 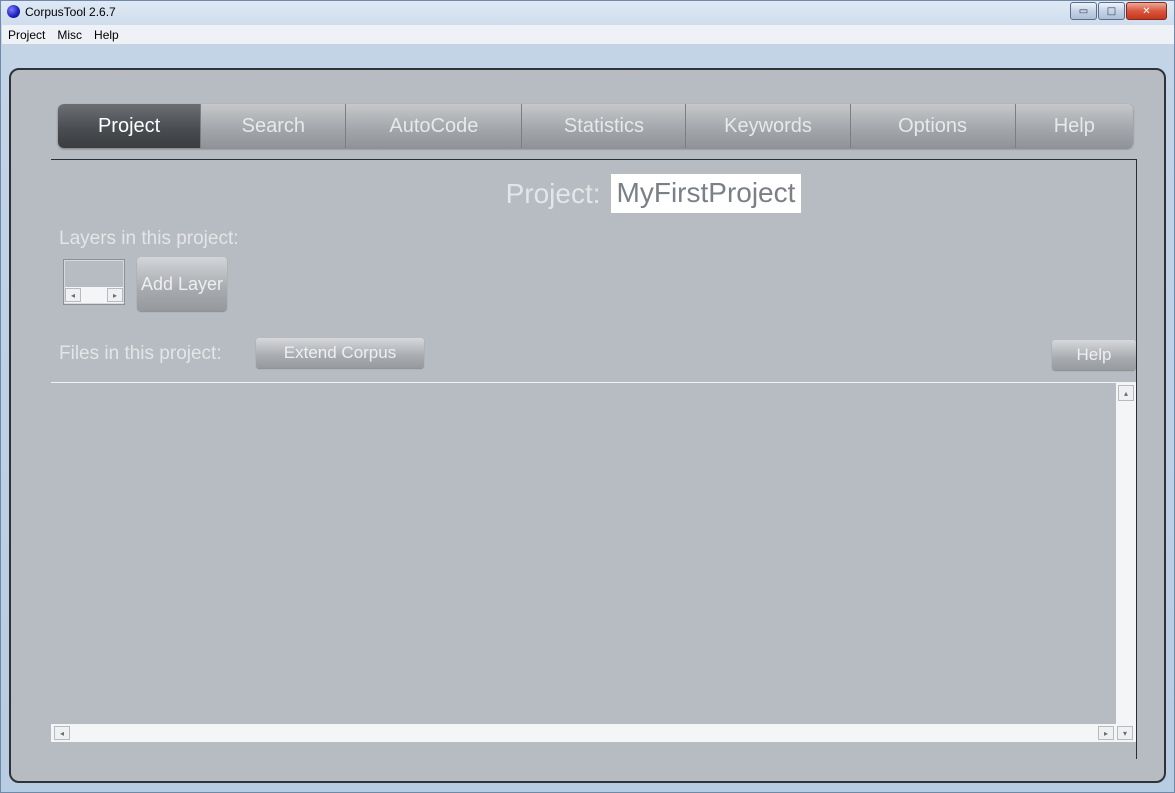 What do you see at coordinates (340, 353) in the screenshot?
I see `extend-corpus-button: Extend Corpus` at bounding box center [340, 353].